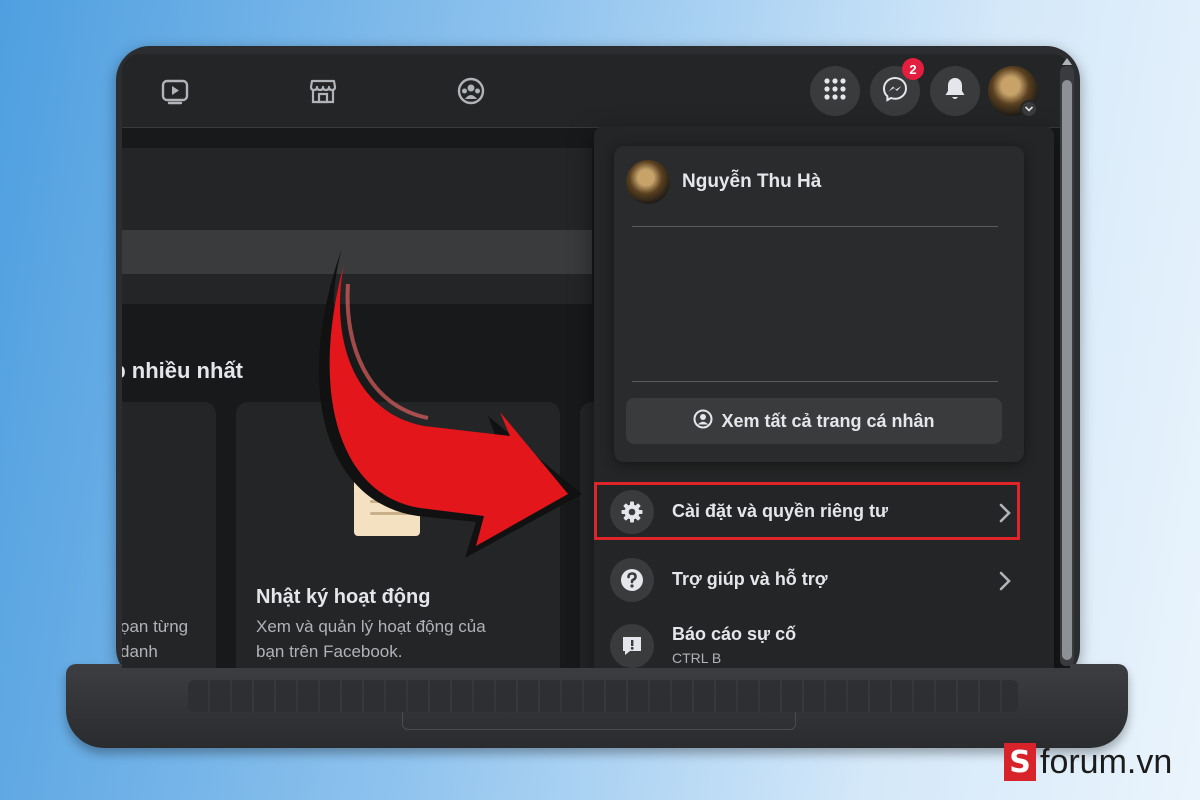 The width and height of the screenshot is (1200, 800). Describe the element at coordinates (450, 403) in the screenshot. I see `red-arrow-annotation` at that location.